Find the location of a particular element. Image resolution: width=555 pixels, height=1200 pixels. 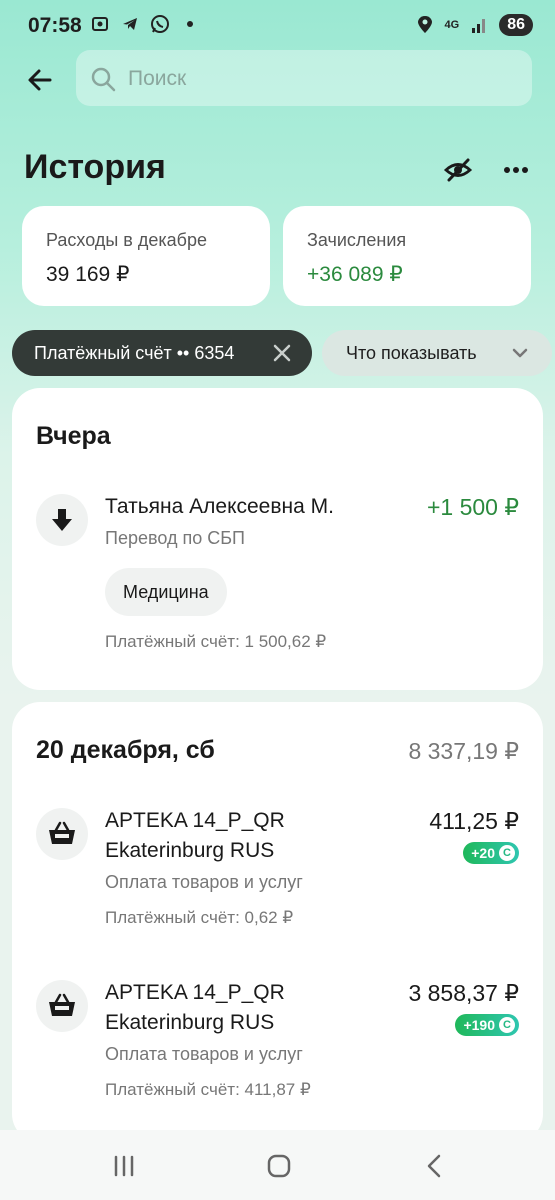

cashback-badge: +20 C is located at coordinates (491, 853).